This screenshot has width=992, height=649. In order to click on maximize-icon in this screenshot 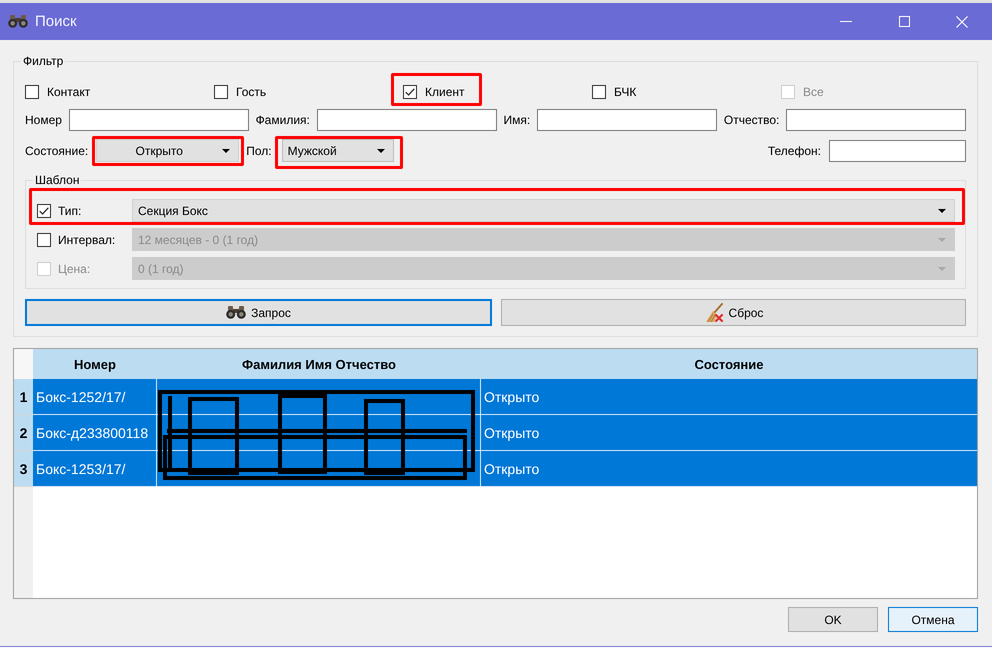, I will do `click(904, 21)`.